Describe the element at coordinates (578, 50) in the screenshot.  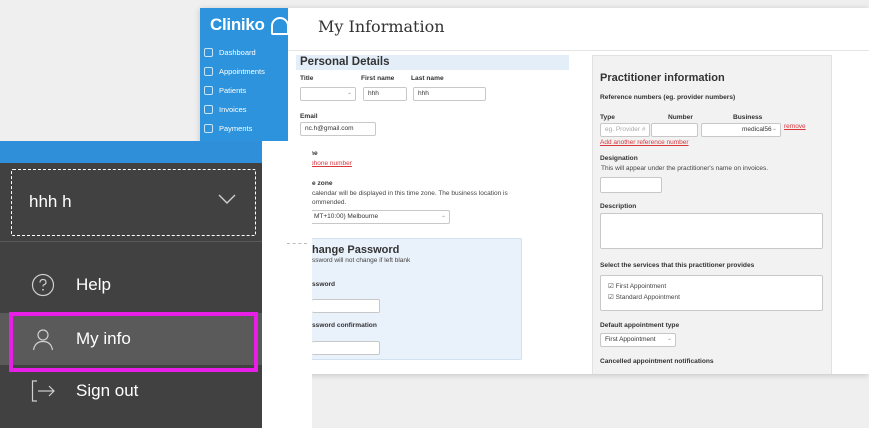
I see `header-divider` at that location.